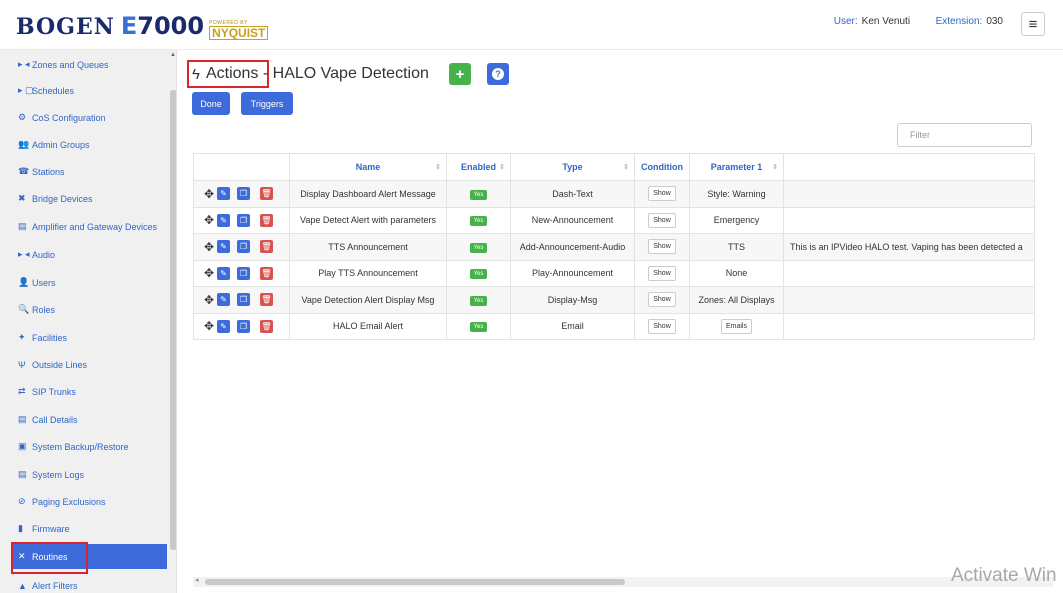 The image size is (1063, 593). Describe the element at coordinates (572, 247) in the screenshot. I see `cell-type: Add-Announcement-Audio` at that location.